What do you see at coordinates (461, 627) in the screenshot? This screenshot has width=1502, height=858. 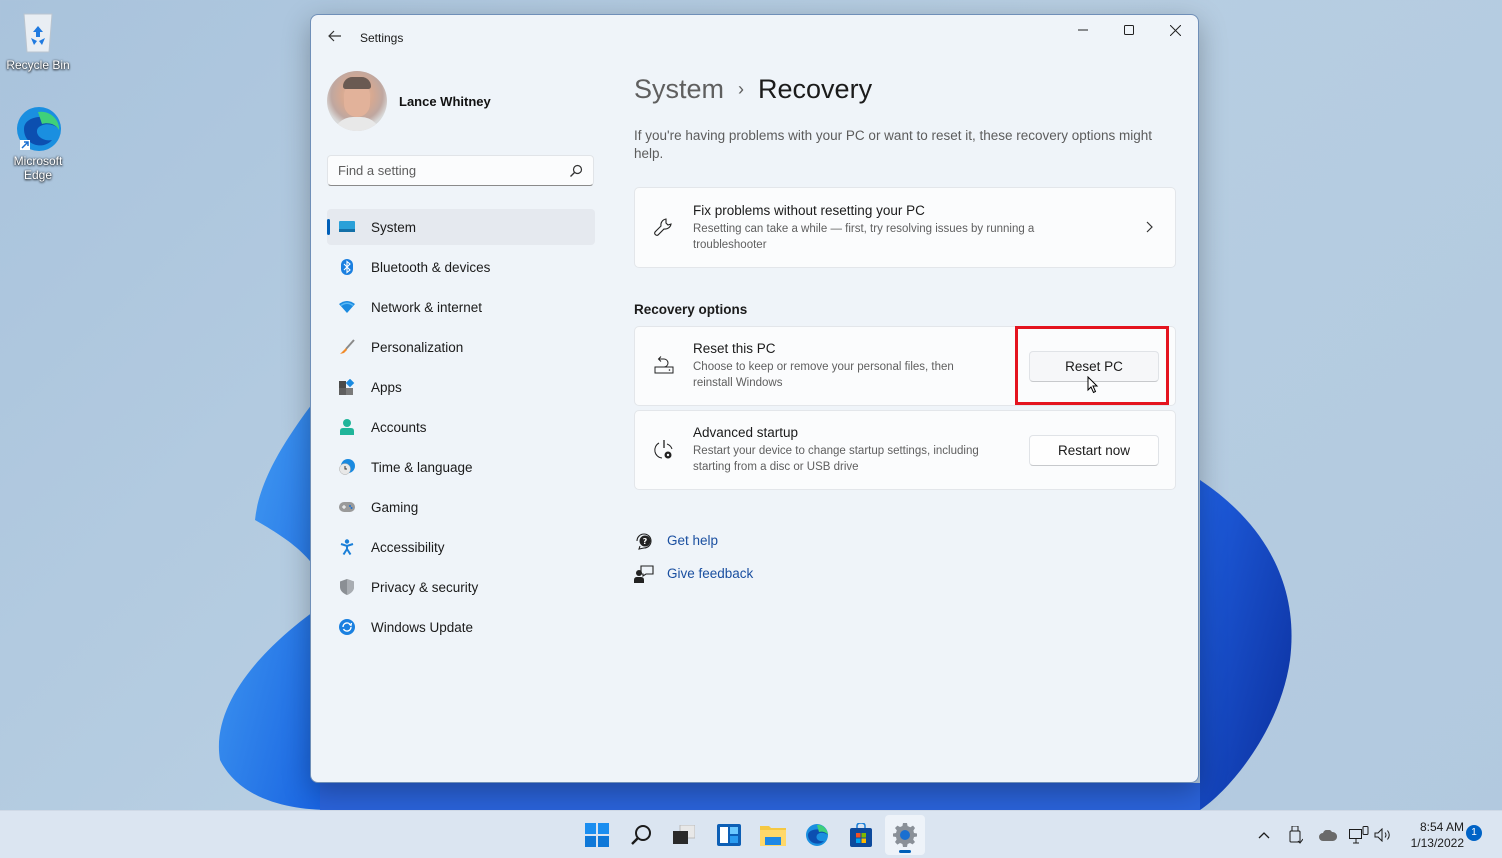 I see `sidebar-item-windows-update: Windows Update` at bounding box center [461, 627].